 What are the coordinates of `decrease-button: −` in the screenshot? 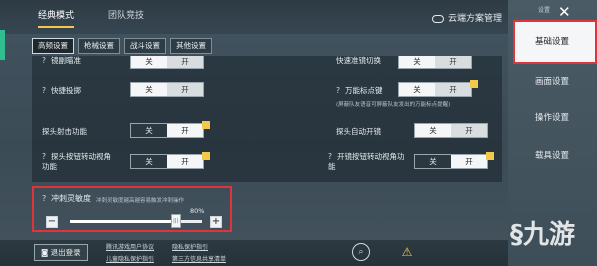 It's located at (52, 222).